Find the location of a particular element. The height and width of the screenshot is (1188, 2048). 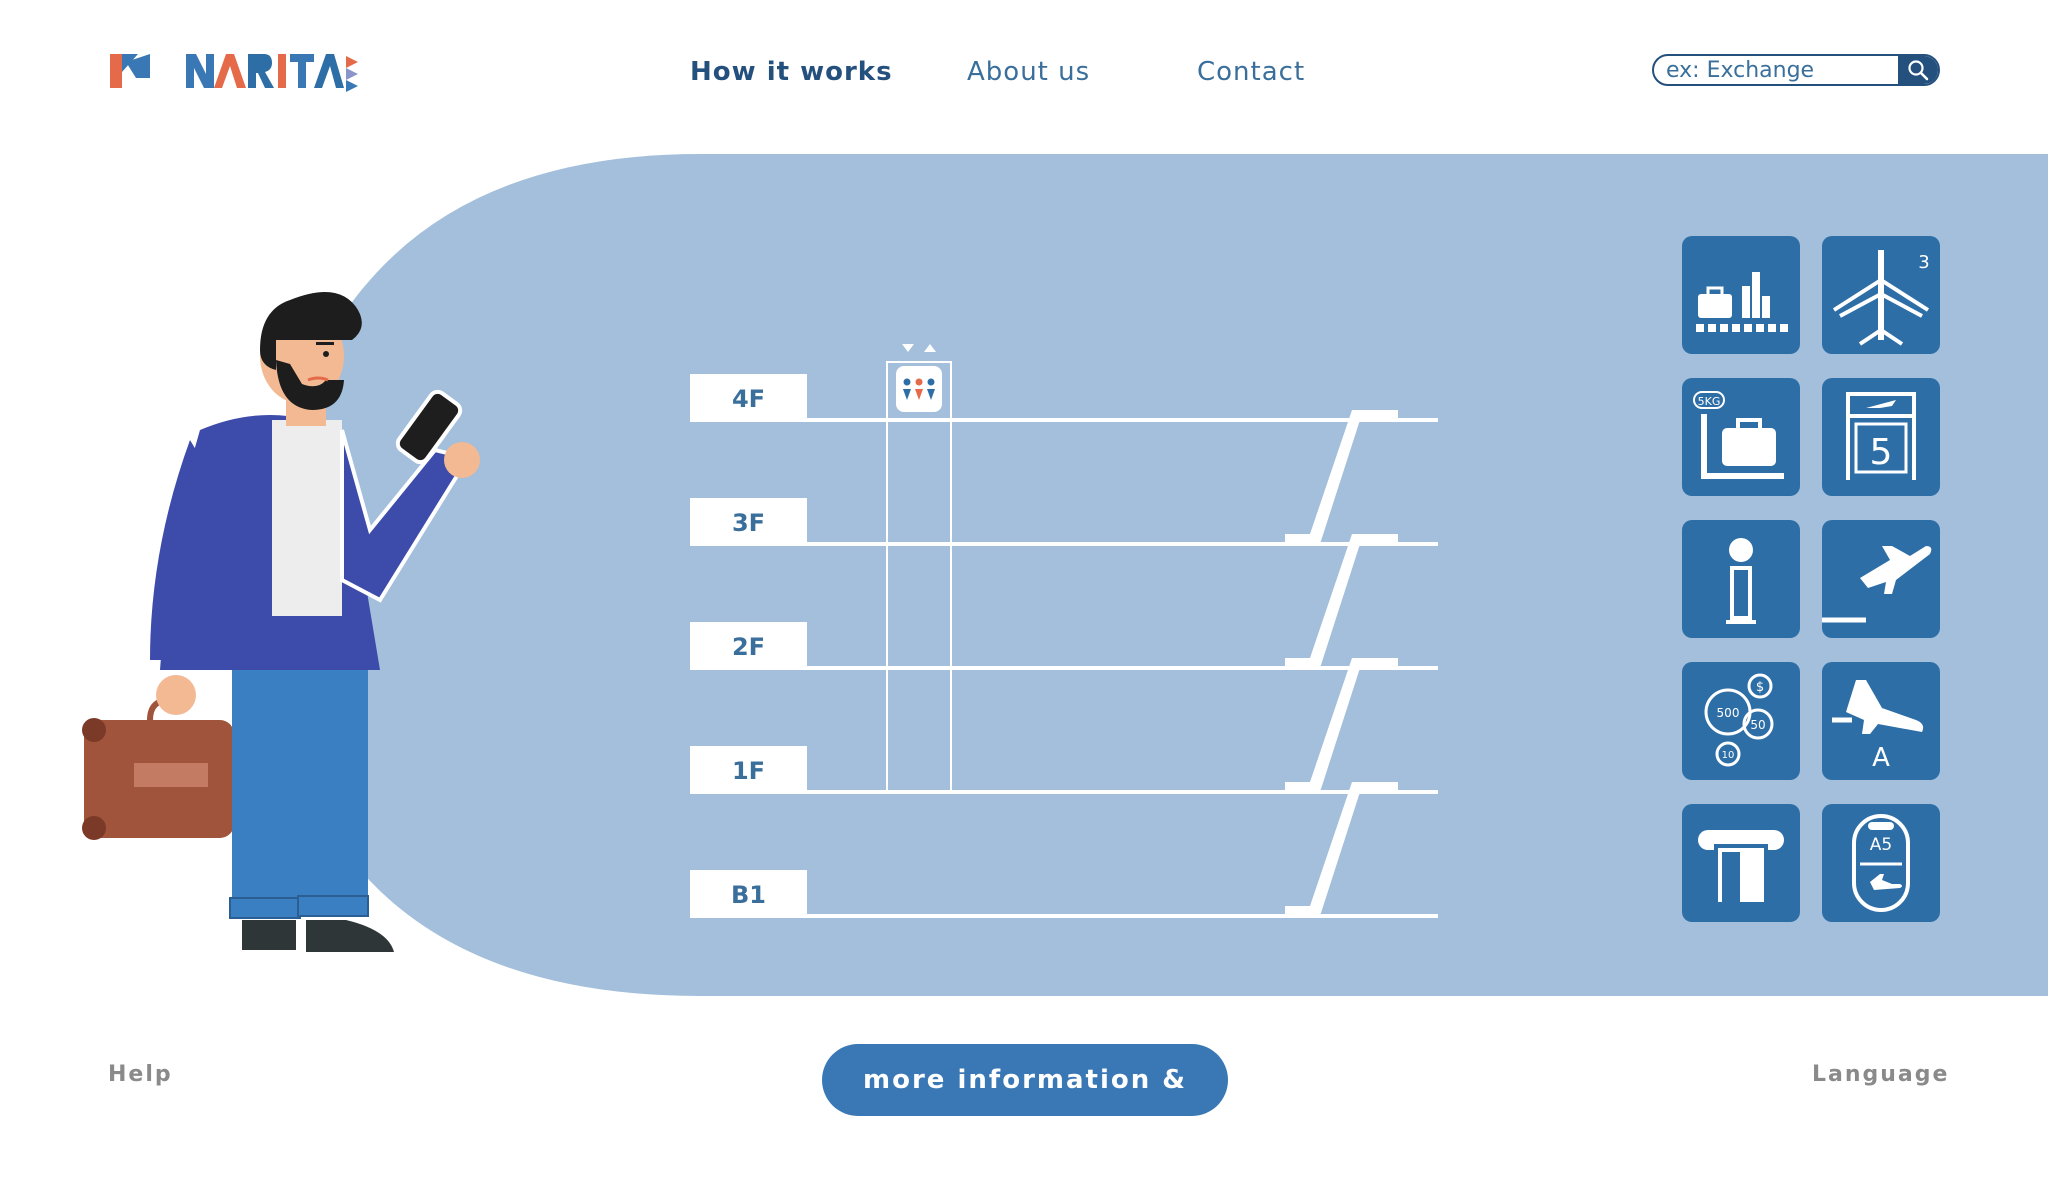

language-link: Language is located at coordinates (1880, 1074).